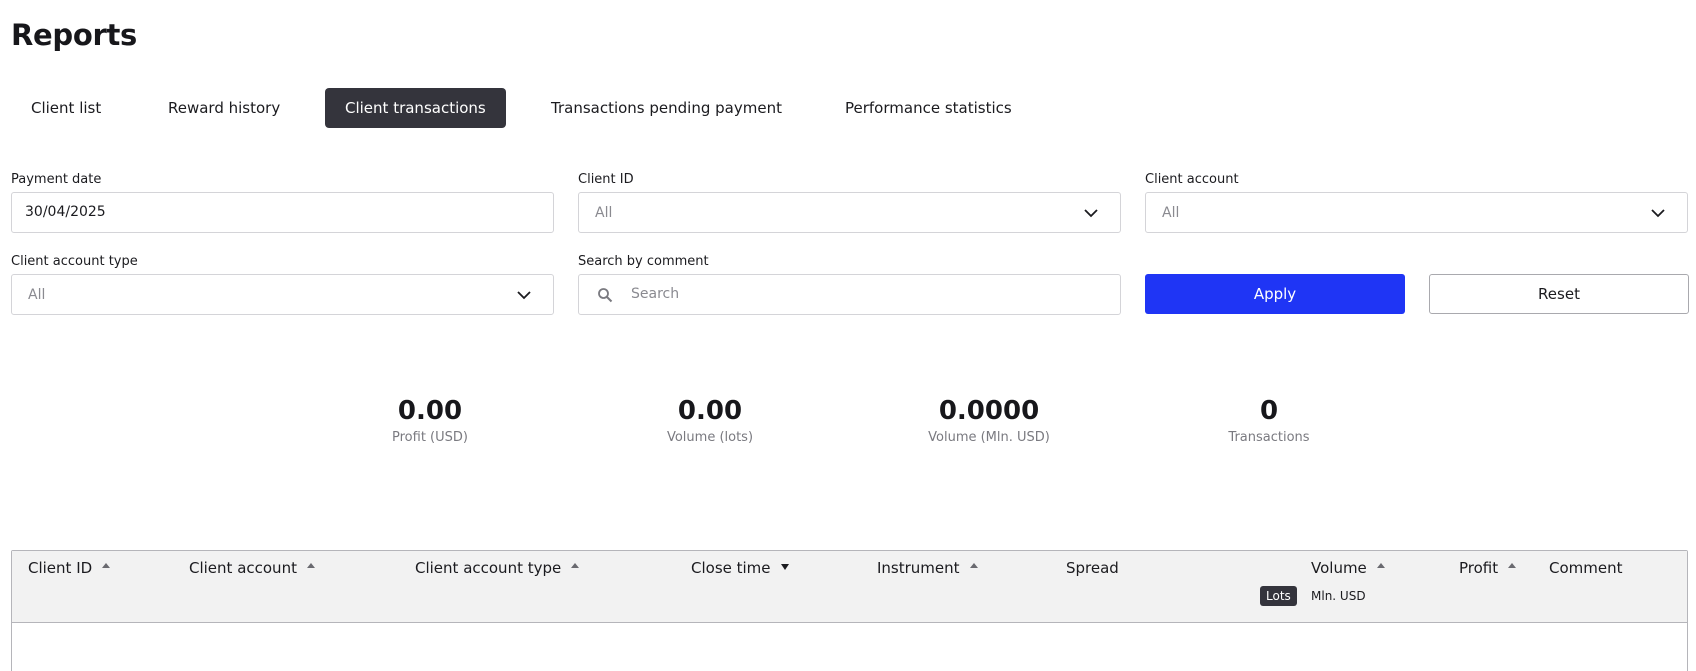 The image size is (1696, 671). I want to click on stat-transactions: 0 Transactions, so click(1269, 420).